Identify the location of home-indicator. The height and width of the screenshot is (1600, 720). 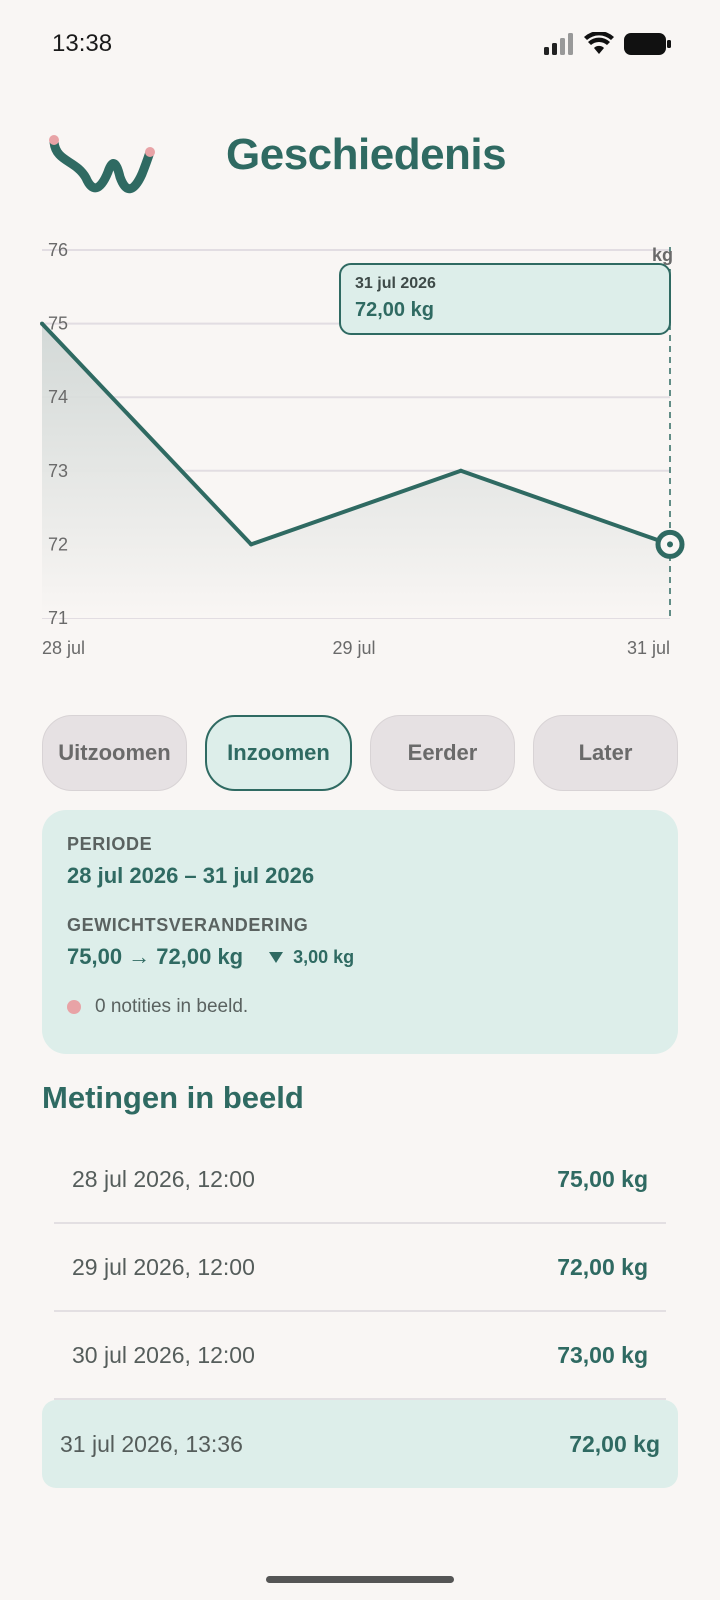
(360, 1579).